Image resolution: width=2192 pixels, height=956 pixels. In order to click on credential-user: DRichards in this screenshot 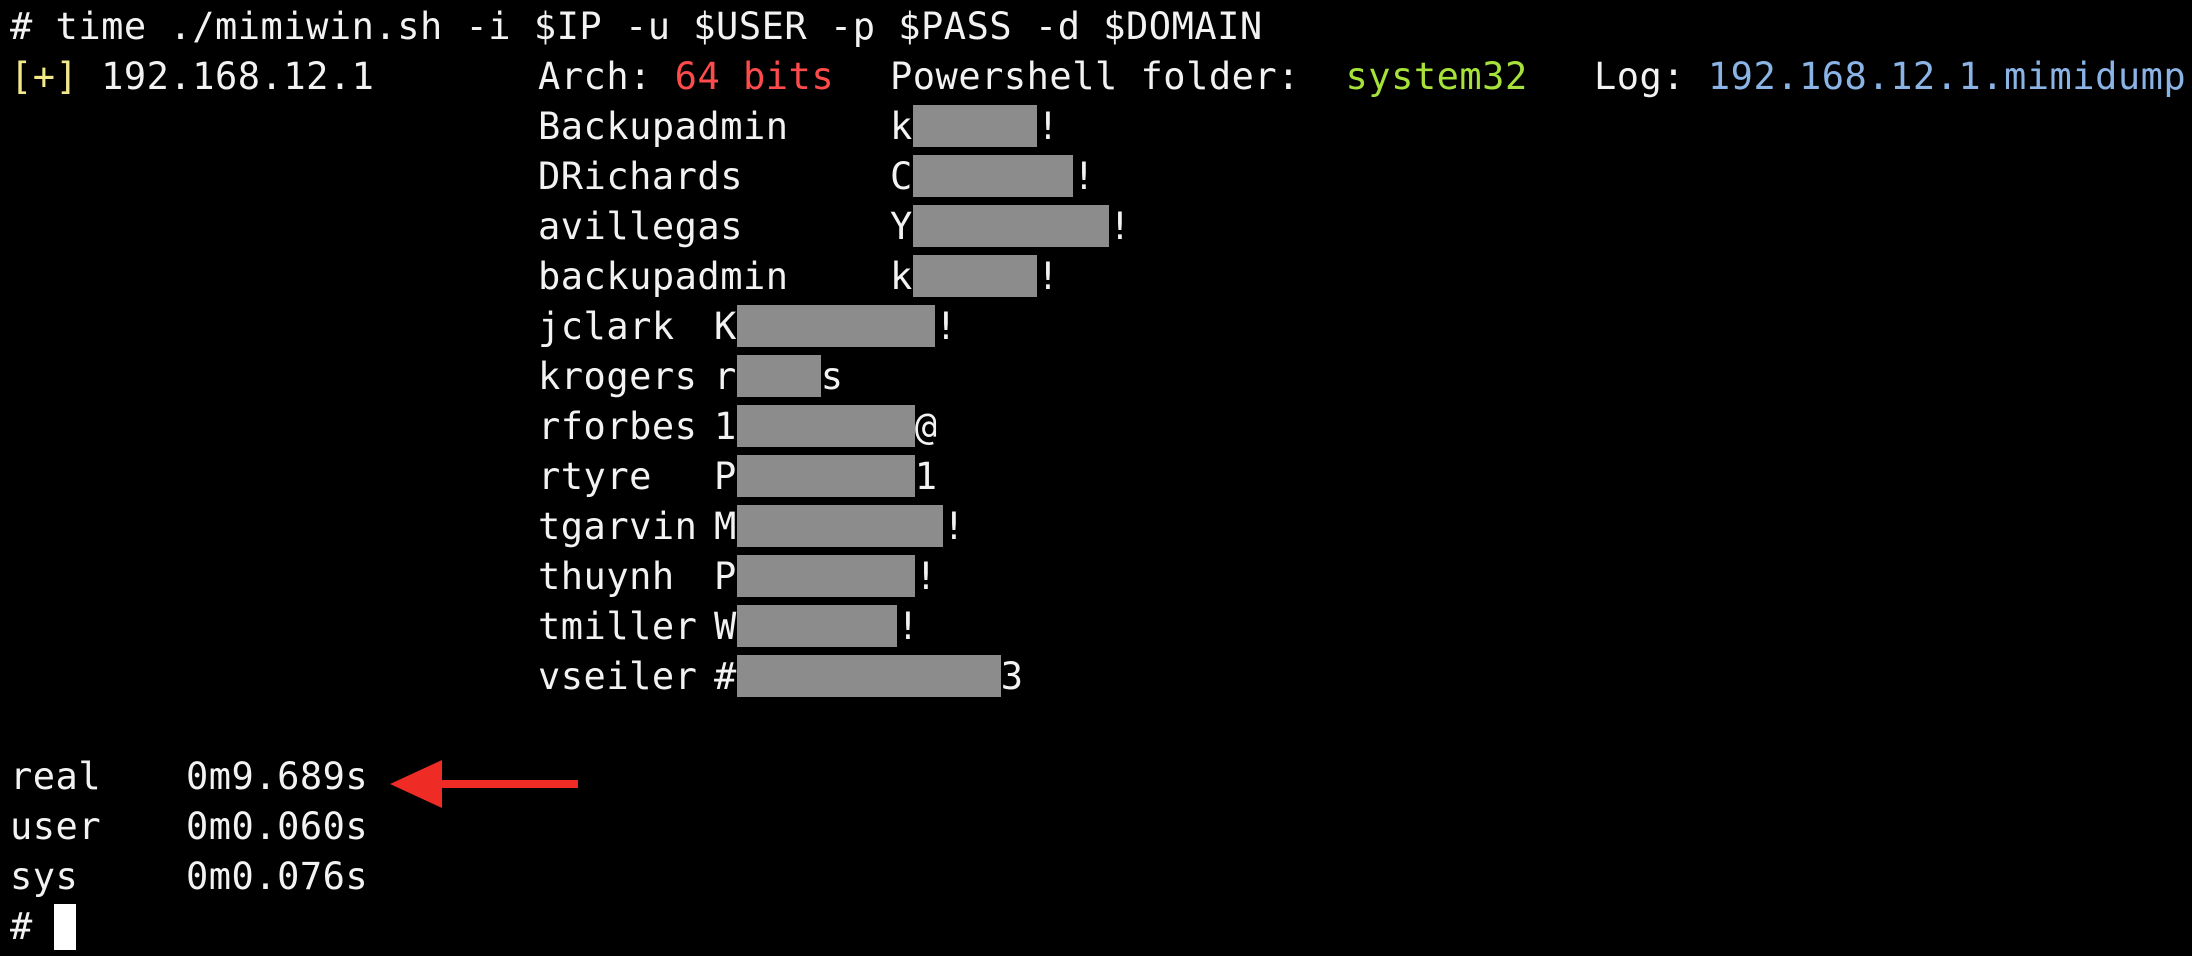, I will do `click(640, 176)`.